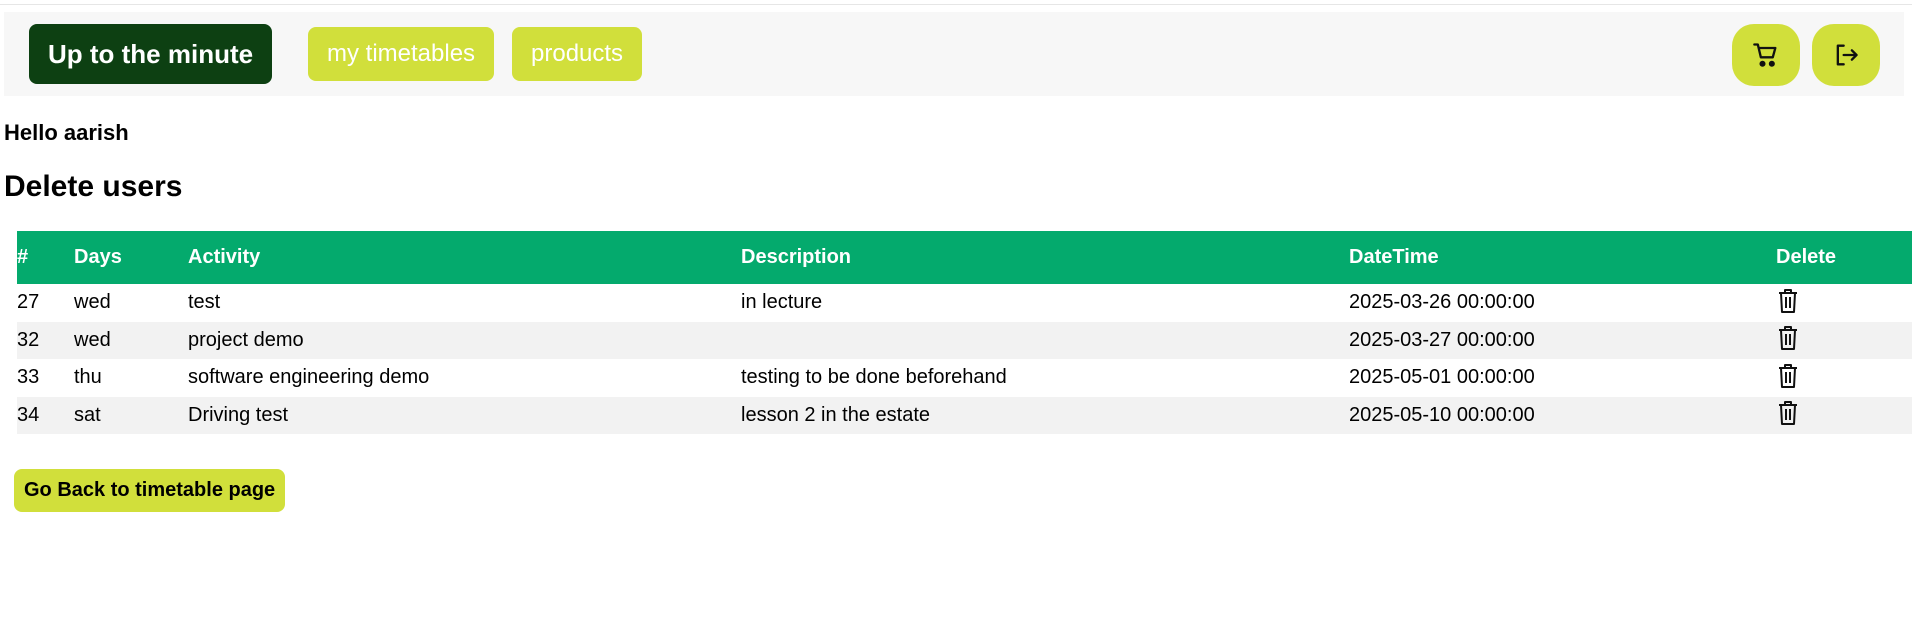  Describe the element at coordinates (238, 414) in the screenshot. I see `cell-activity: Driving test` at that location.